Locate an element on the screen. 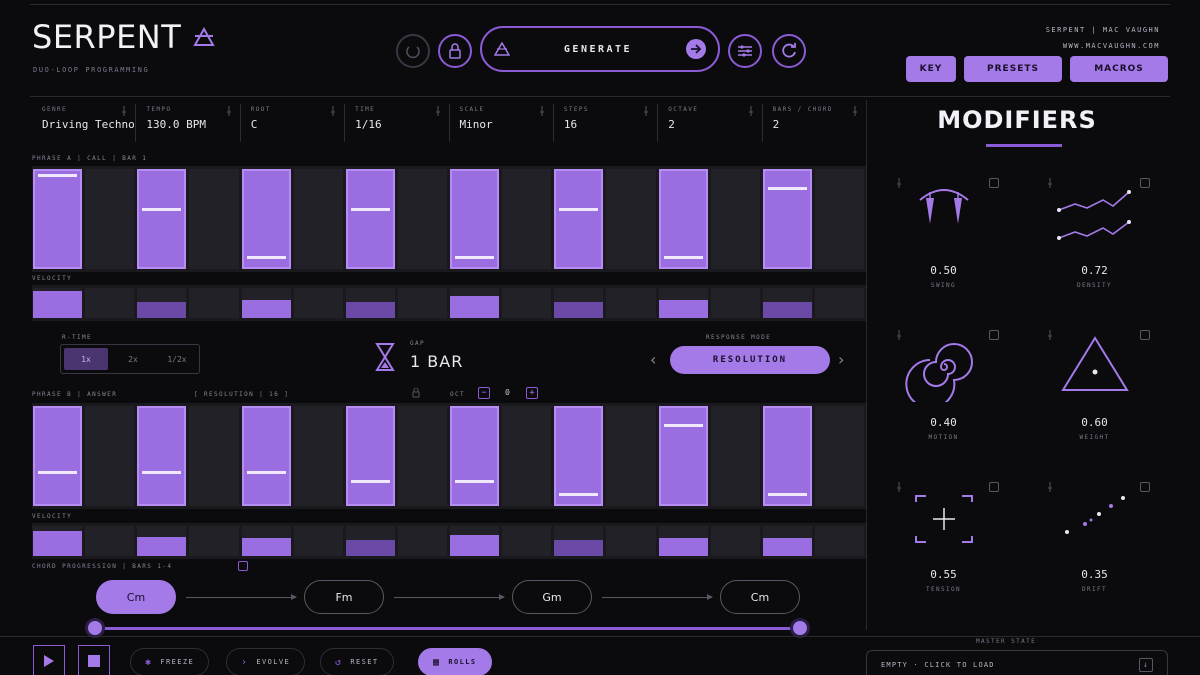 The width and height of the screenshot is (1200, 675). modifier-tension: 0.55 TENSION is located at coordinates (943, 557).